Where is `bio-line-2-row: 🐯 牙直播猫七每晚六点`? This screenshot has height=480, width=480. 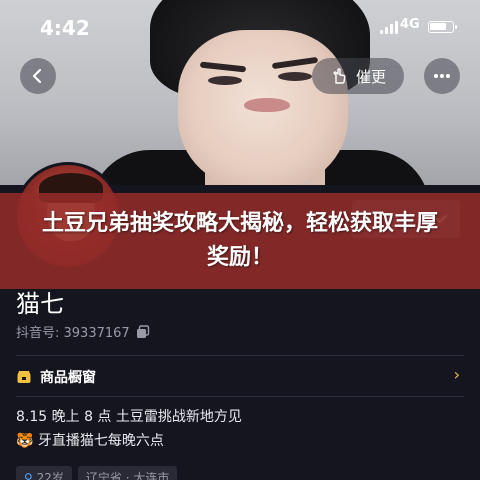
bio-line-2-row: 🐯 牙直播猫七每晚六点 is located at coordinates (90, 440).